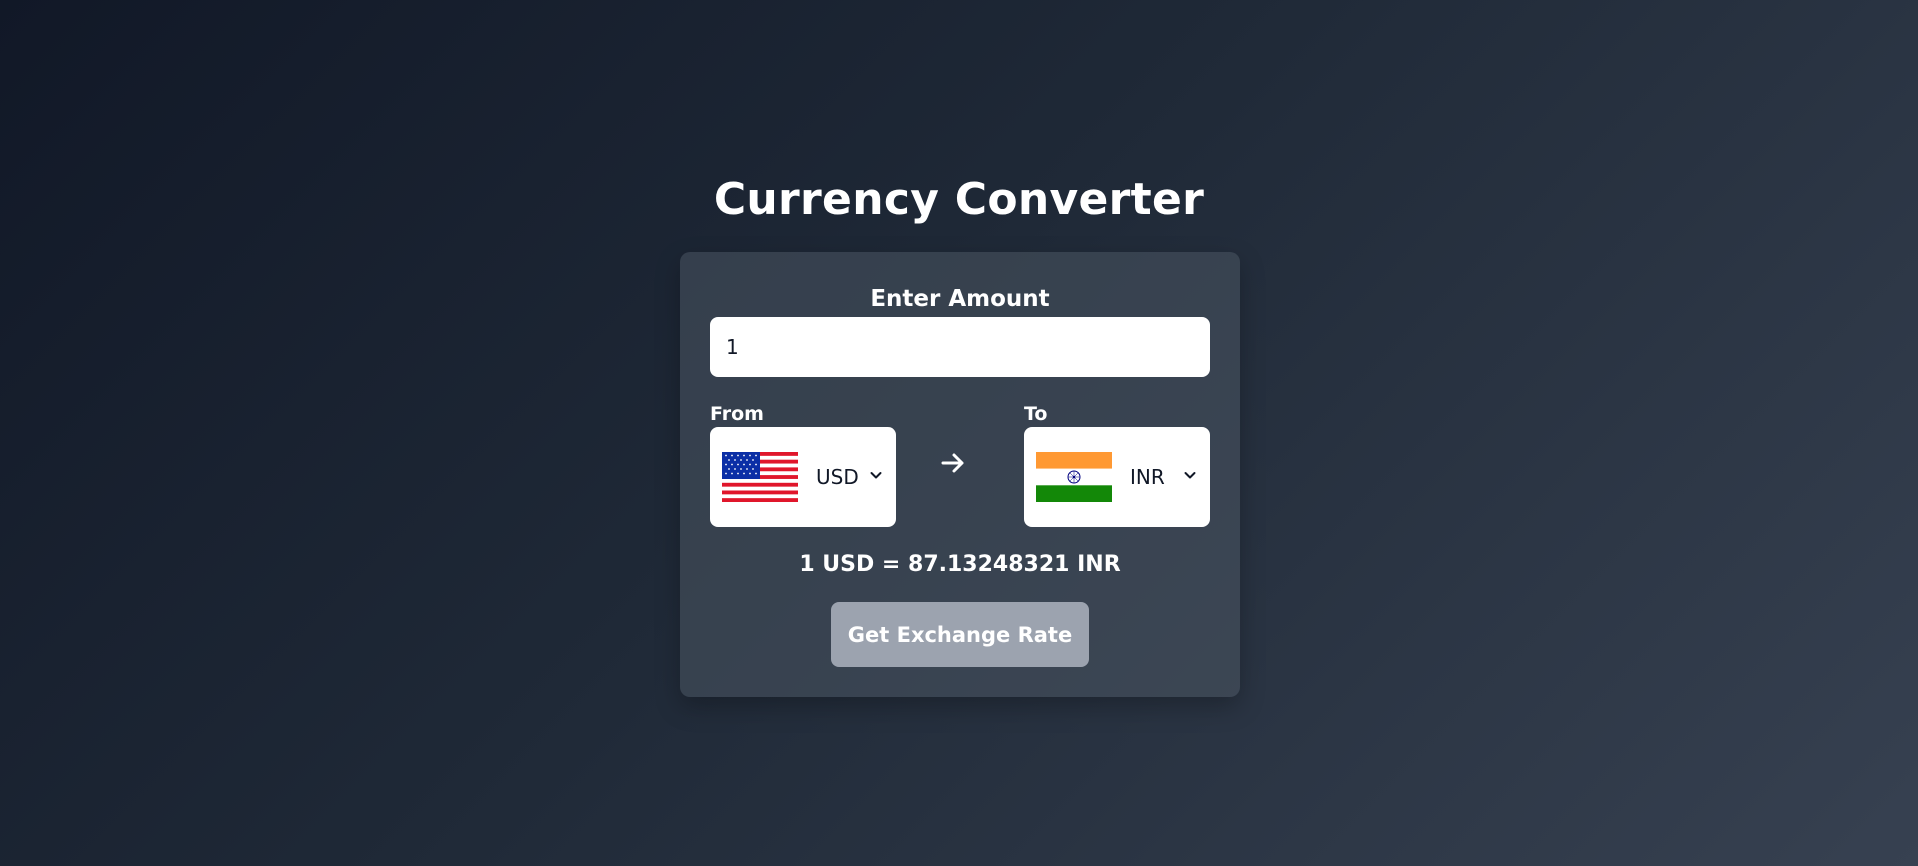 The height and width of the screenshot is (866, 1918). What do you see at coordinates (760, 477) in the screenshot?
I see `us-flag-icon` at bounding box center [760, 477].